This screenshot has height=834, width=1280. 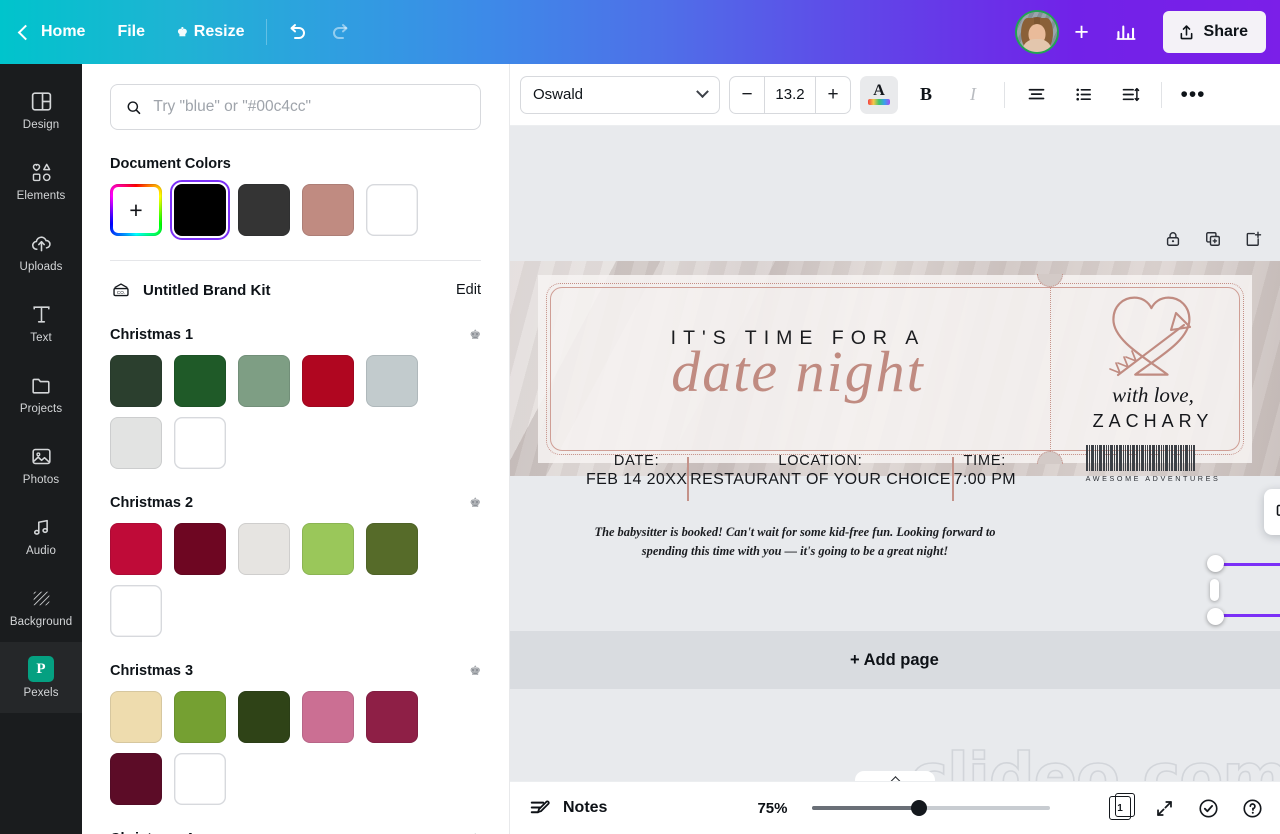 What do you see at coordinates (931, 808) in the screenshot?
I see `zoom-slider` at bounding box center [931, 808].